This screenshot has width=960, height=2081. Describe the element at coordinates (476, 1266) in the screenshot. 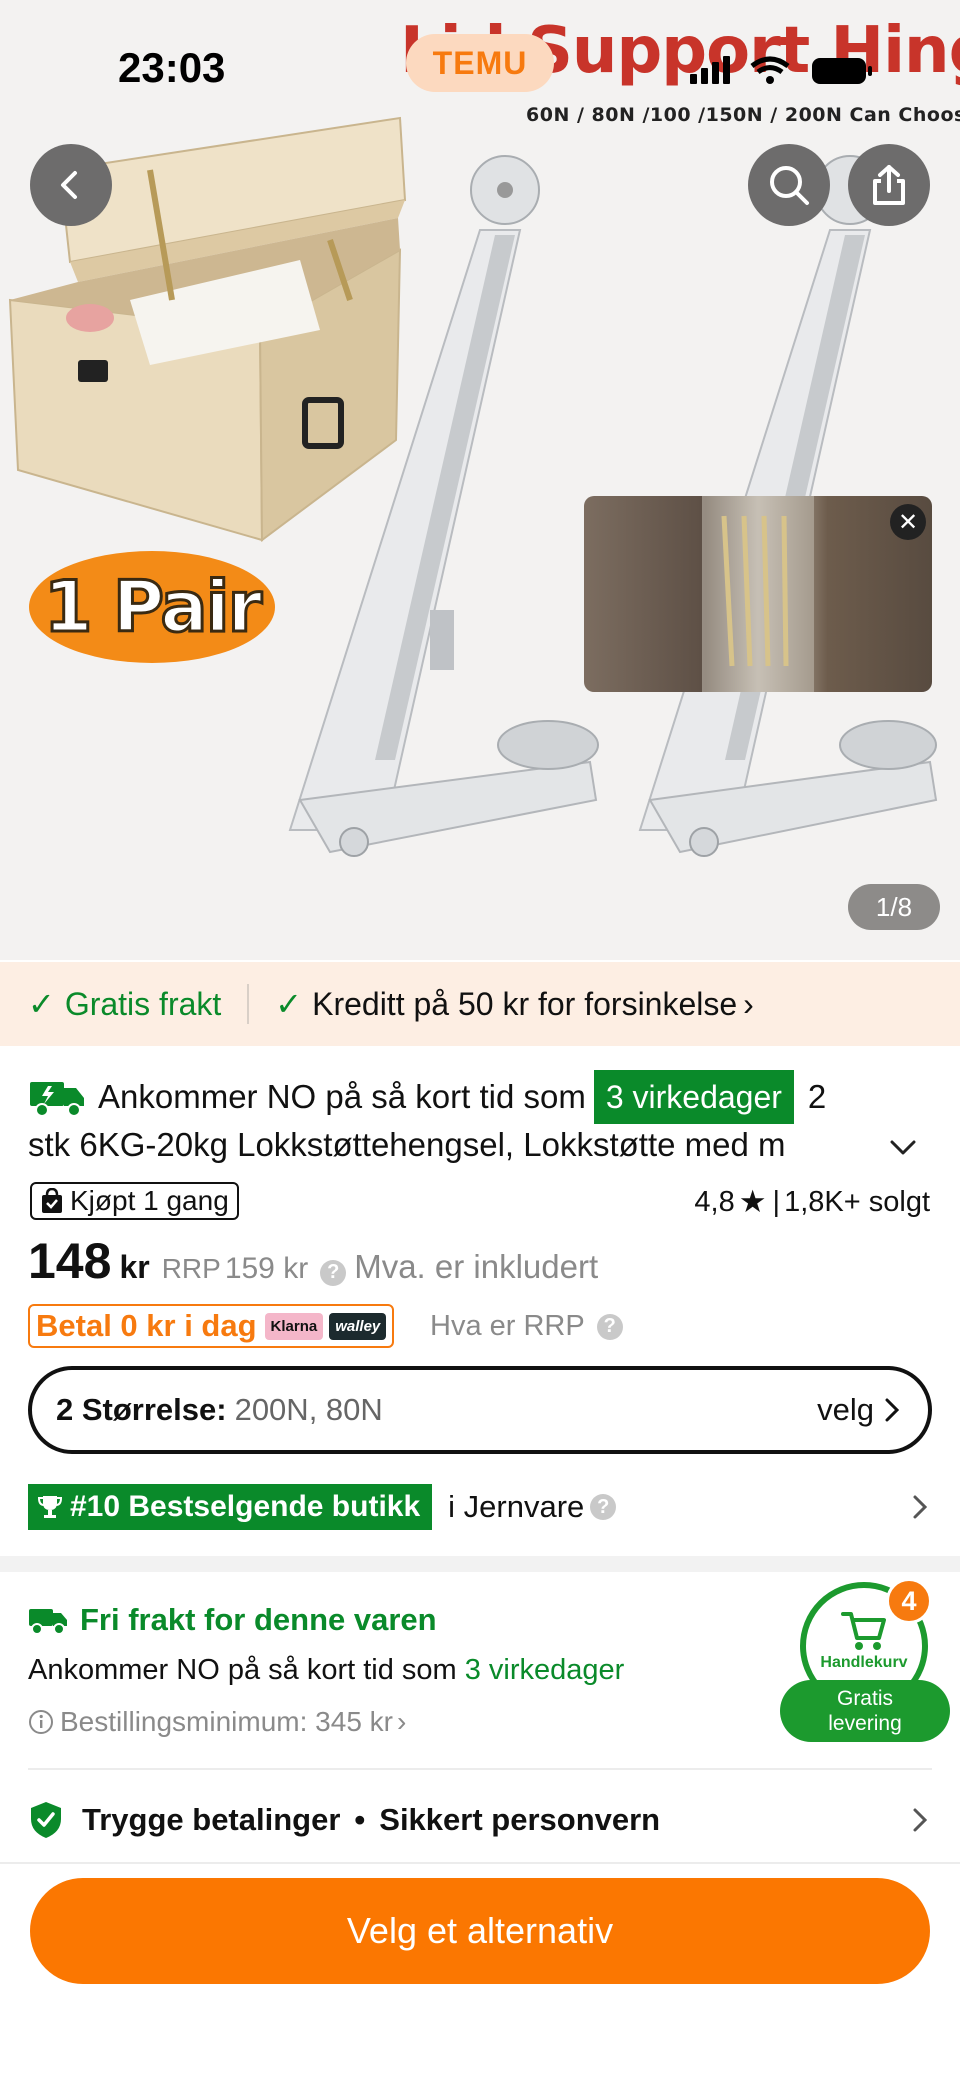

I see `vat-text: Mva. er inkludert` at that location.